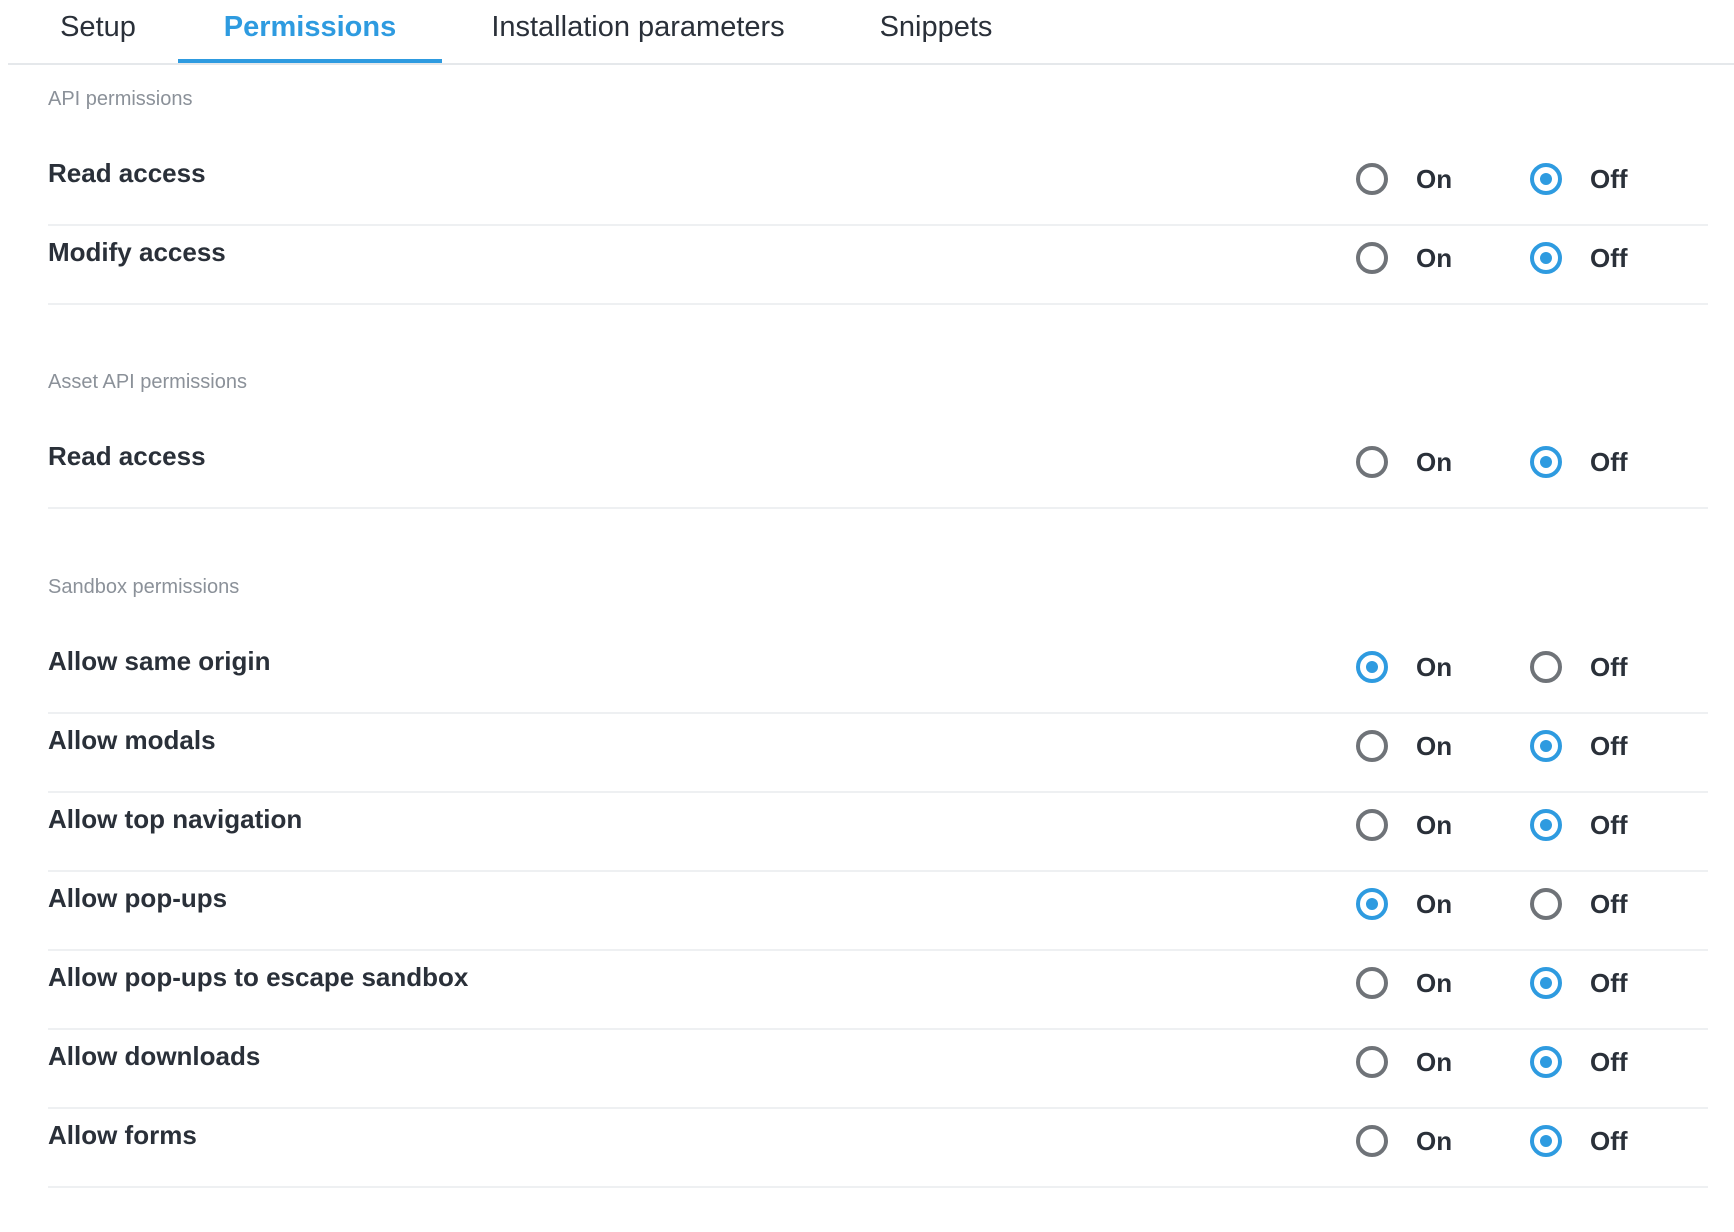 The image size is (1734, 1232). What do you see at coordinates (144, 587) in the screenshot?
I see `section-title-sandbox-permissions: Sandbox permissions` at bounding box center [144, 587].